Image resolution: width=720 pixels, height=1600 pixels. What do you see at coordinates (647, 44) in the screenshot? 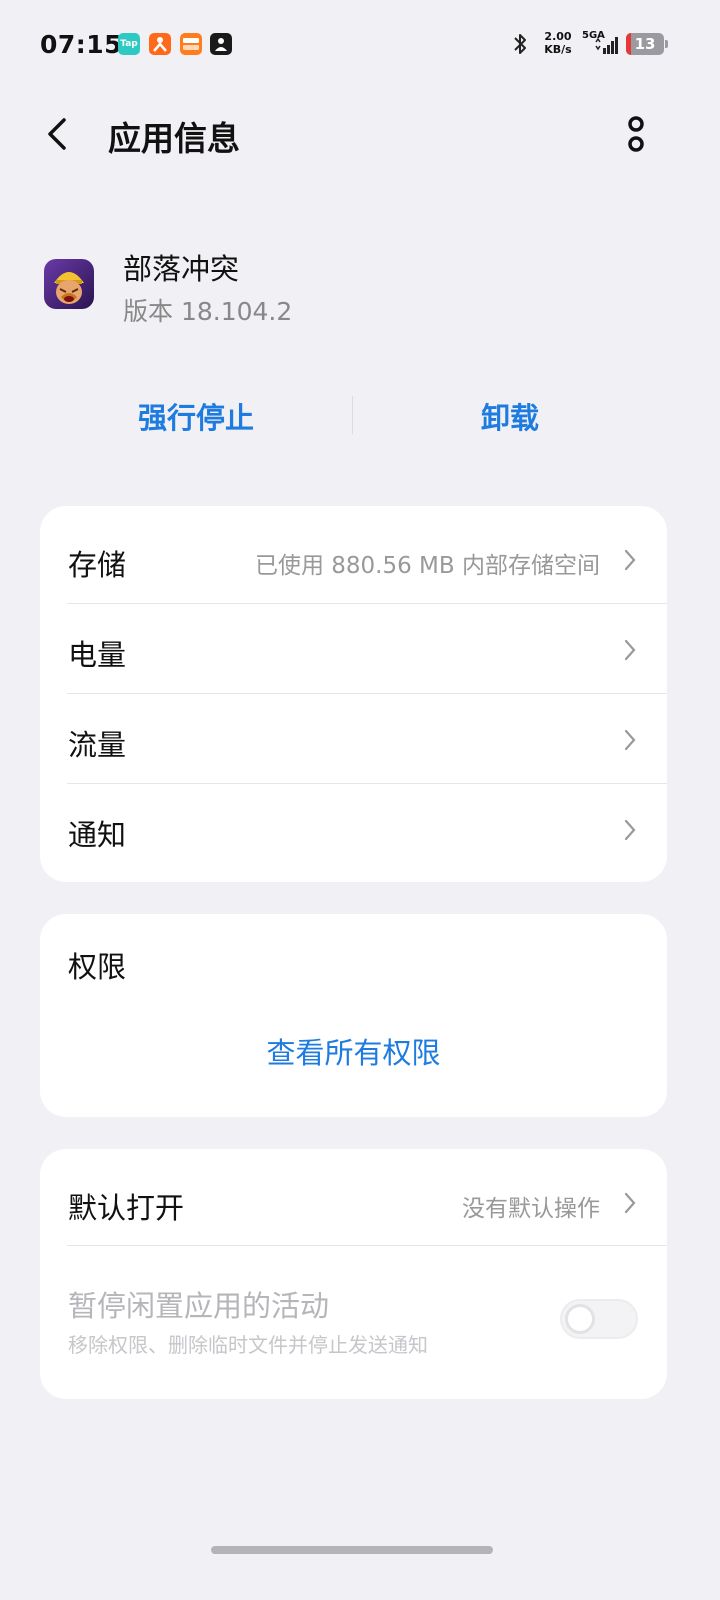
I see `battery-icon: 13` at bounding box center [647, 44].